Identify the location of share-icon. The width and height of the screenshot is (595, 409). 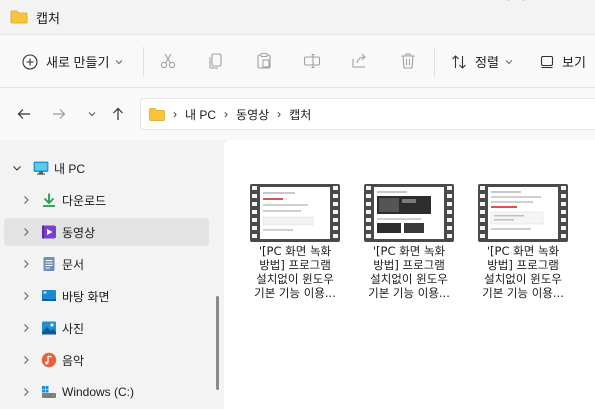
(360, 61).